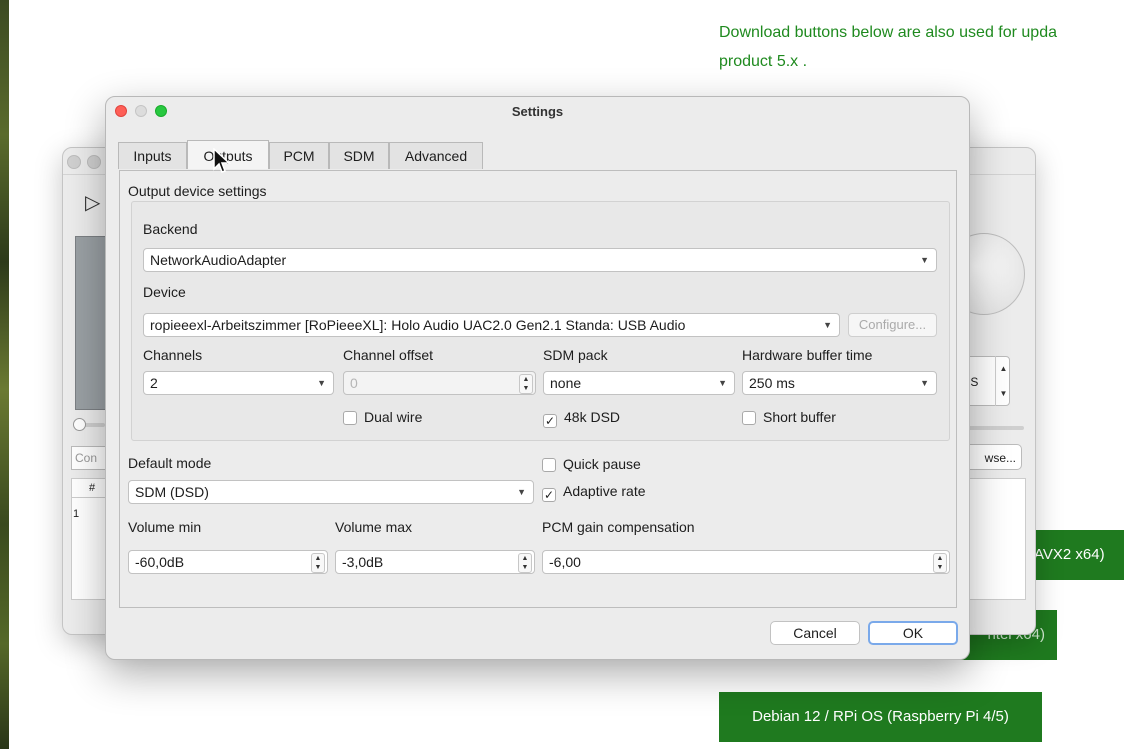 Image resolution: width=1124 pixels, height=749 pixels. I want to click on desktop-wallpaper-strip, so click(4, 374).